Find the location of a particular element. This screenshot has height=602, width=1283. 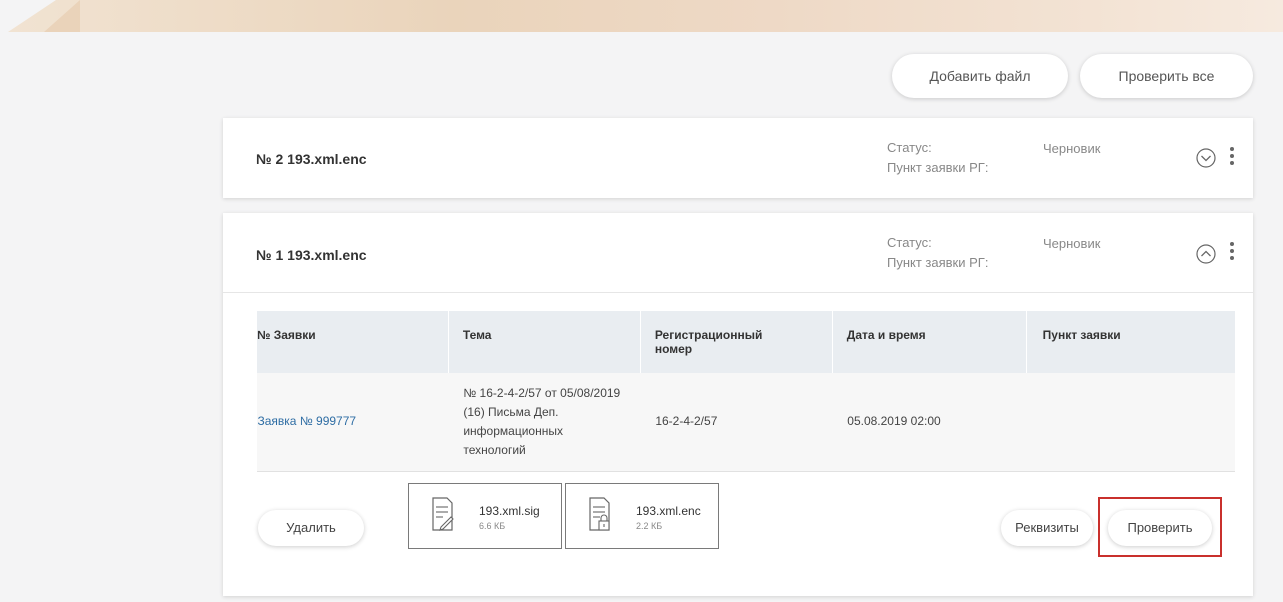

column-header: № Заявки is located at coordinates (352, 342).